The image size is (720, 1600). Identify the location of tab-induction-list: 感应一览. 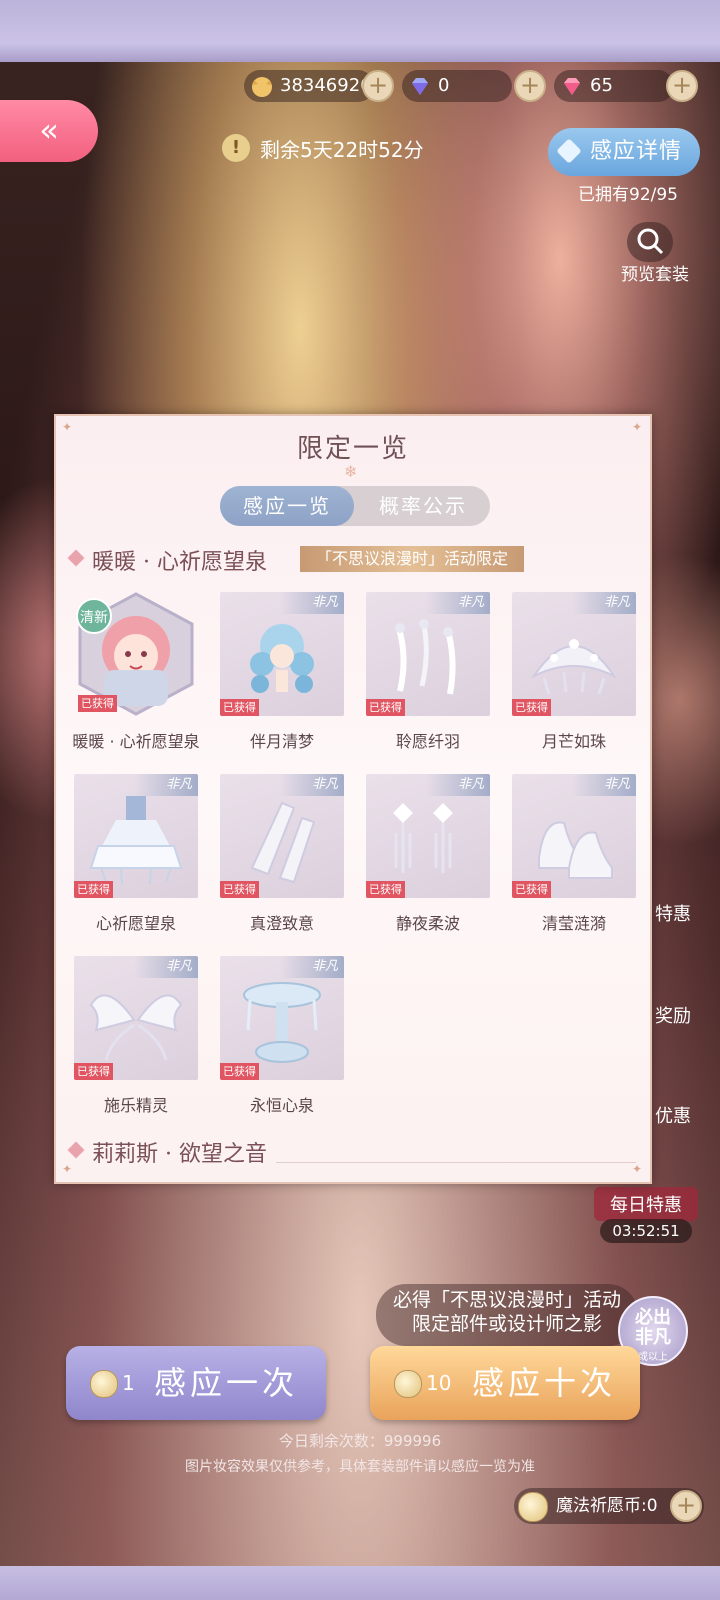
(287, 506).